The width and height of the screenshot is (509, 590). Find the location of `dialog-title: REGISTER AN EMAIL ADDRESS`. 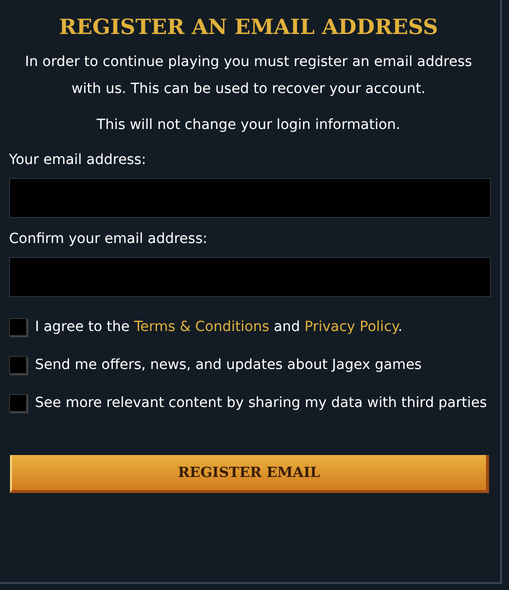

dialog-title: REGISTER AN EMAIL ADDRESS is located at coordinates (249, 26).